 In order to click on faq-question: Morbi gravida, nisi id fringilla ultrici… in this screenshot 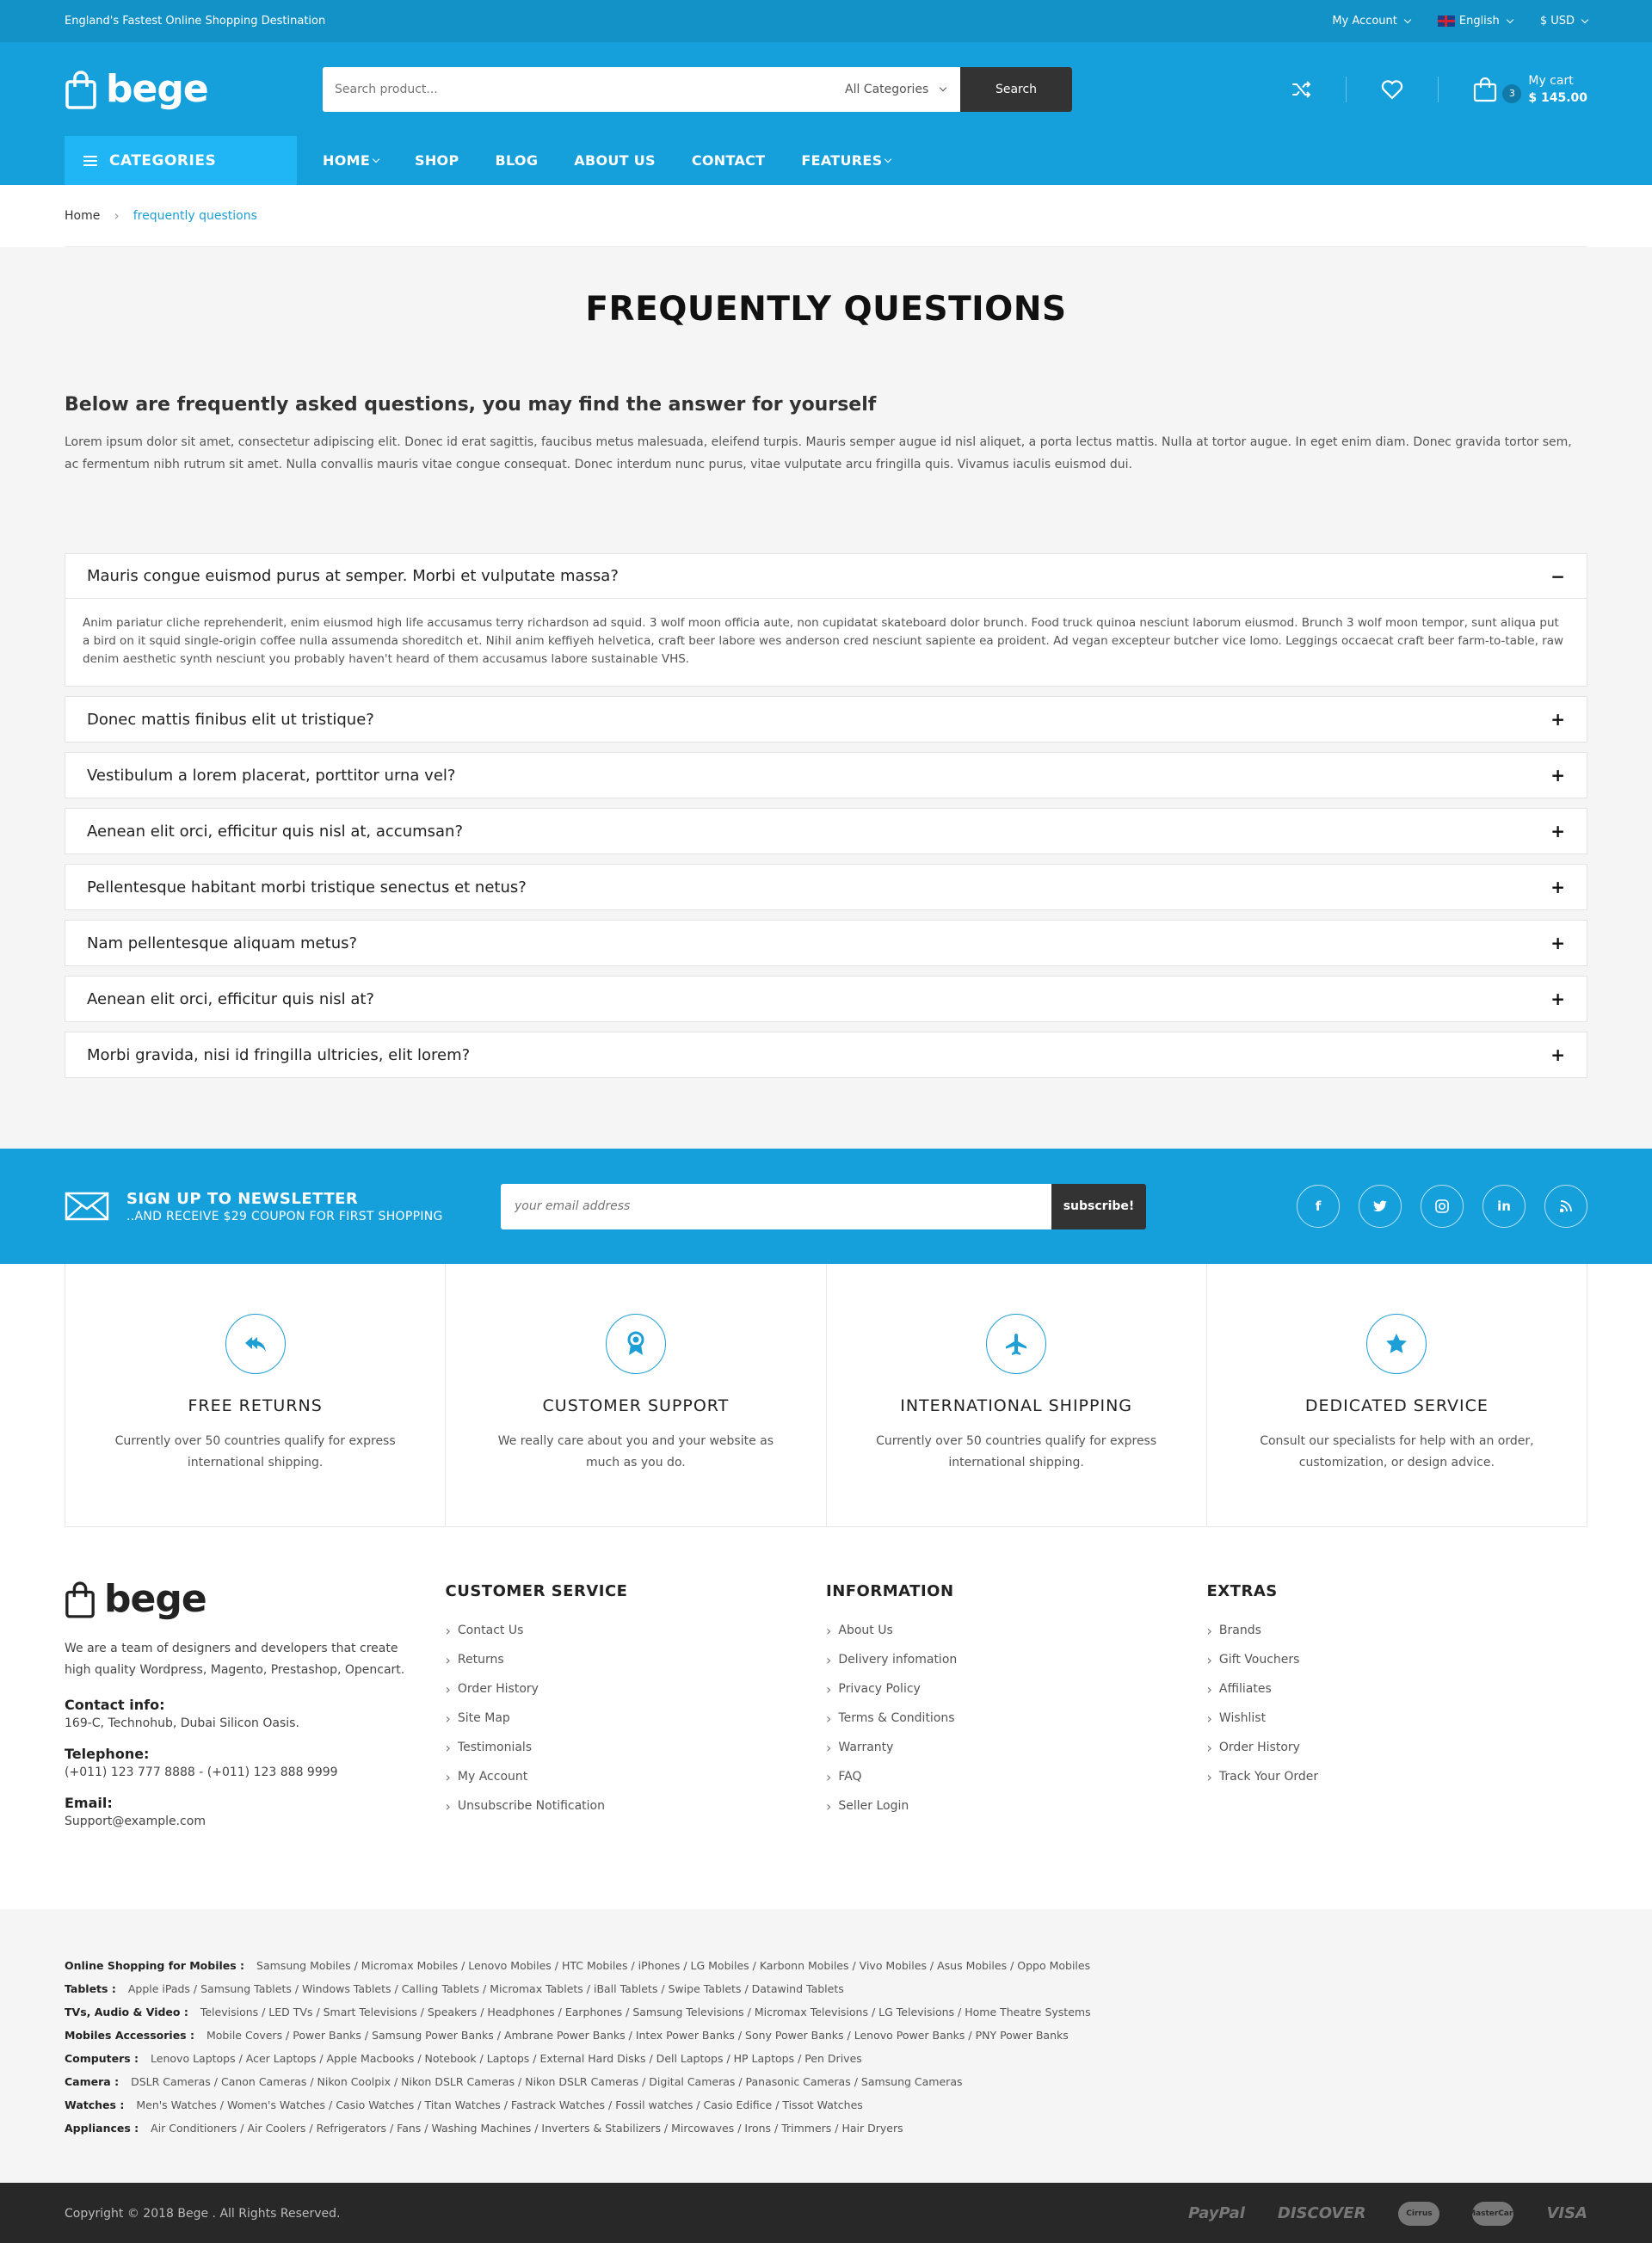, I will do `click(826, 1054)`.